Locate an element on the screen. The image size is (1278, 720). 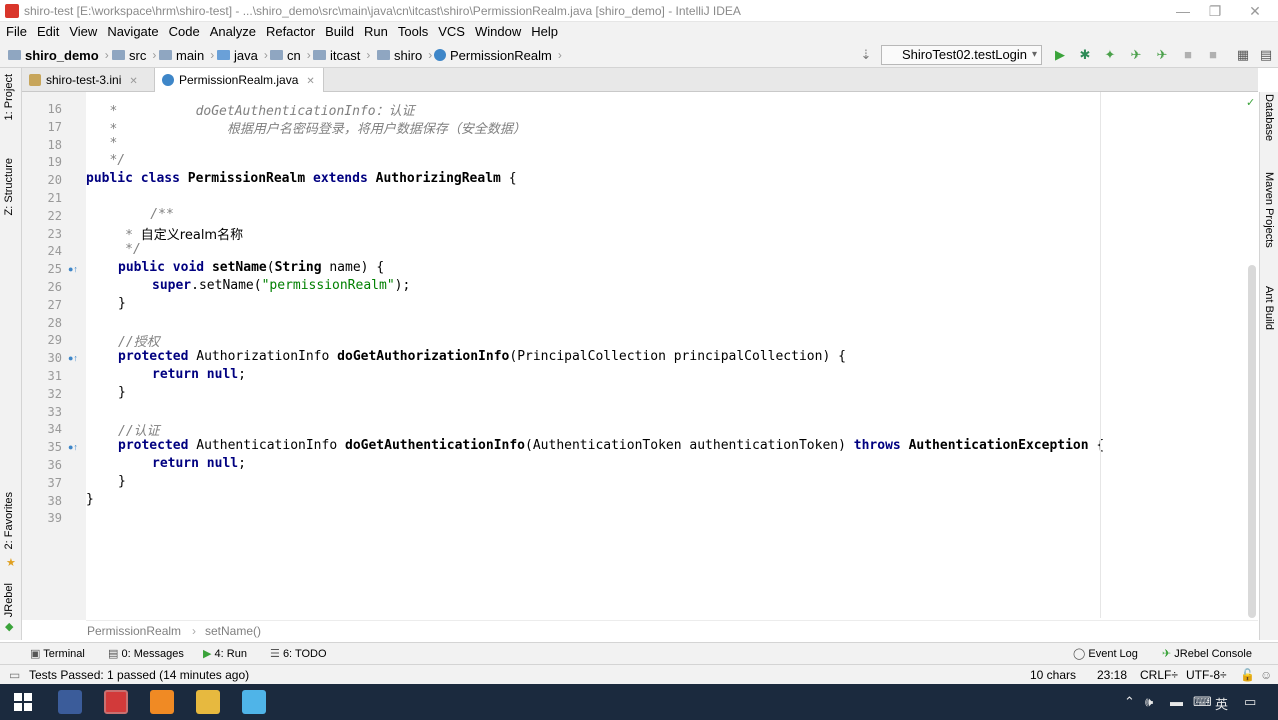
search-everywhere-icon: ▤ is located at coordinates (1266, 55).